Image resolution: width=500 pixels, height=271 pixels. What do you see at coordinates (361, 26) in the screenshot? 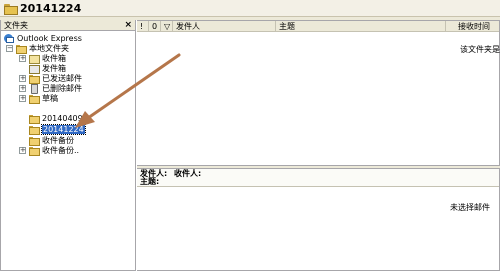
I see `subject-column-header: 主题` at bounding box center [361, 26].